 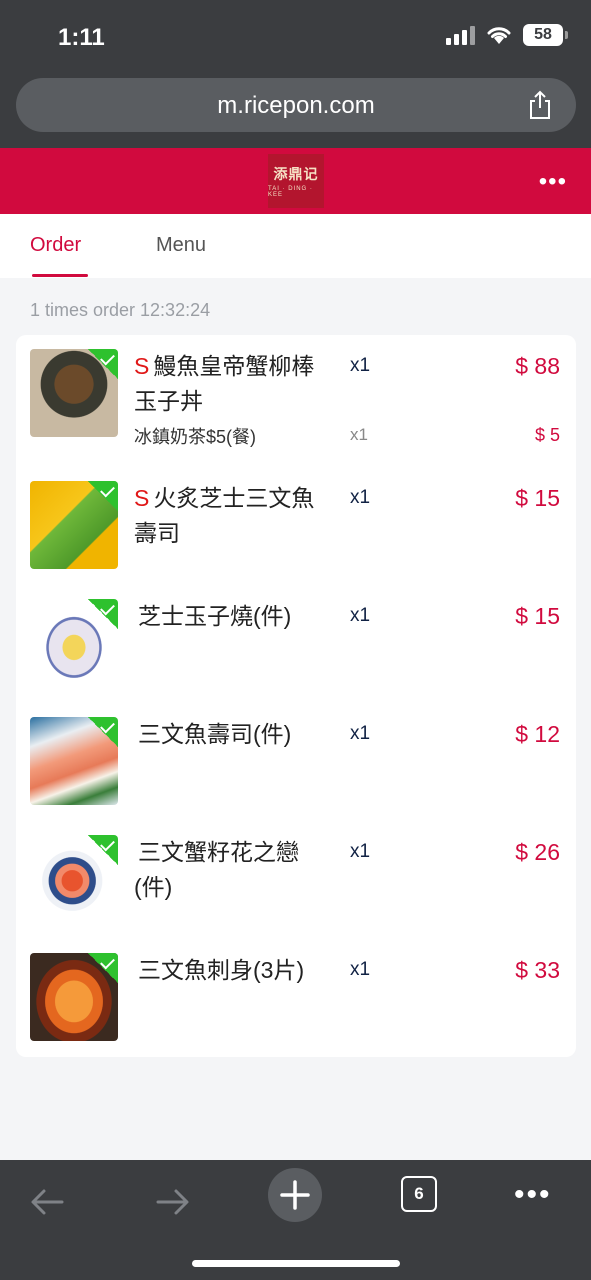 What do you see at coordinates (296, 175) in the screenshot?
I see `logo-text: 添鼎记` at bounding box center [296, 175].